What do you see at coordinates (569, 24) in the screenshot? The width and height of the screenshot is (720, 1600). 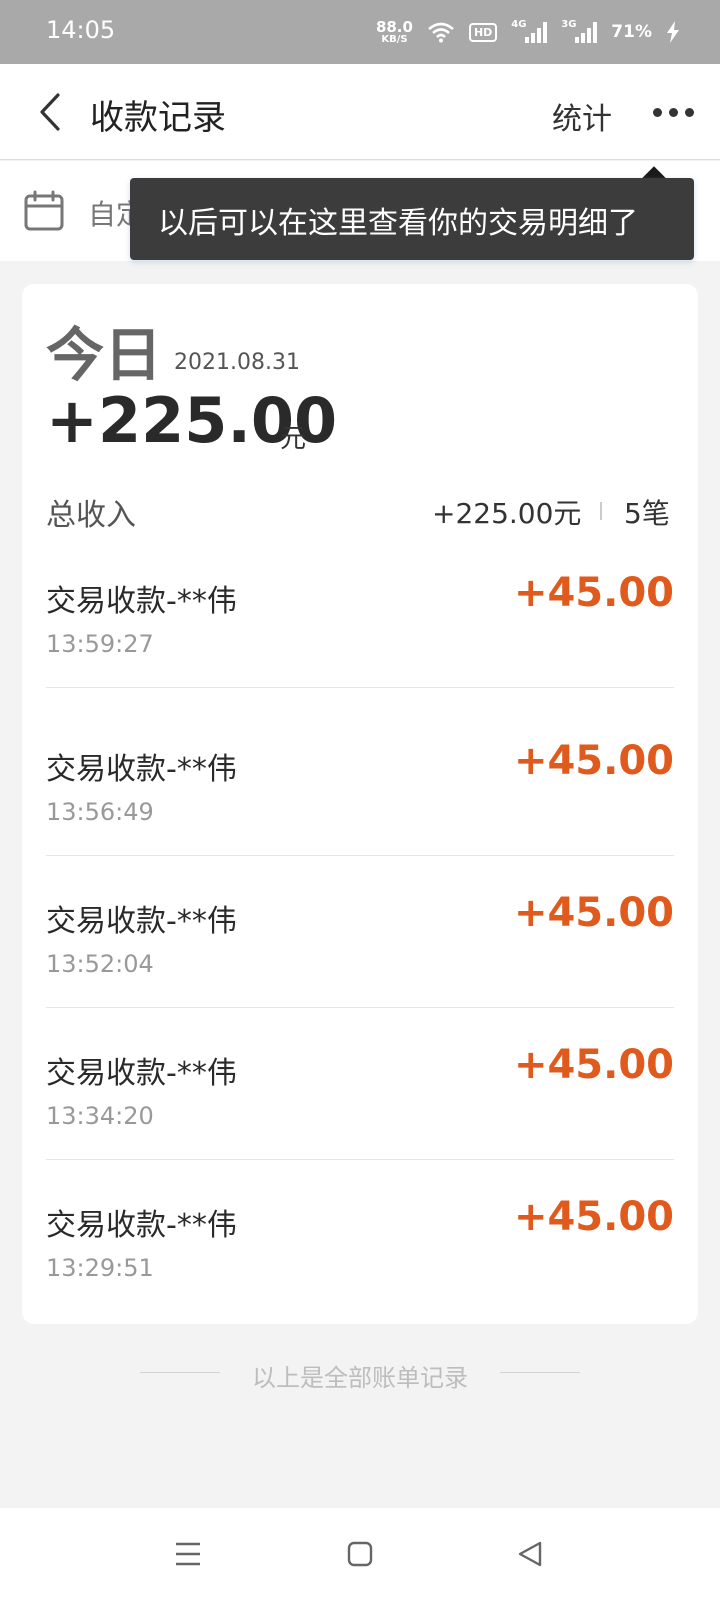 I see `sim2-network-type: 3G` at bounding box center [569, 24].